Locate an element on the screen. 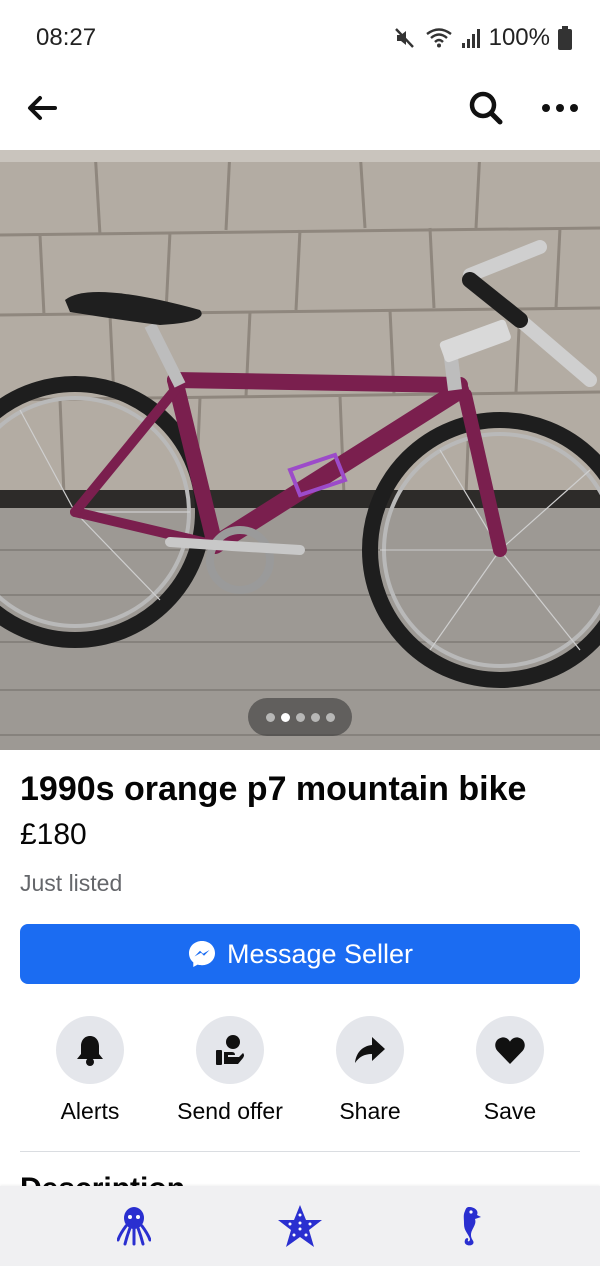  send-offer-icon-circle is located at coordinates (230, 1050).